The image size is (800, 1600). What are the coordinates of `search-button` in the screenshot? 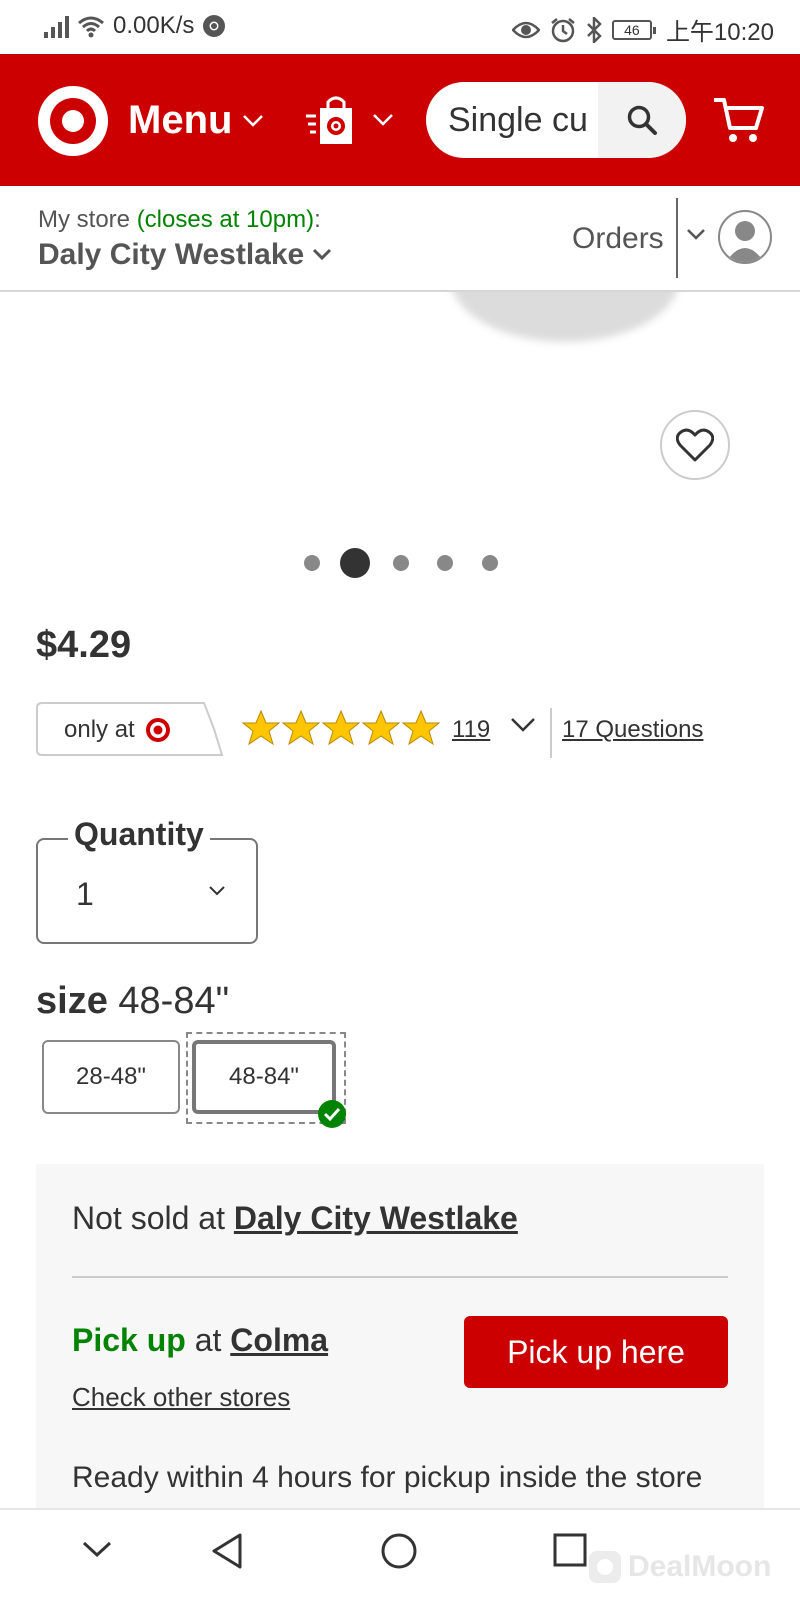 It's located at (642, 120).